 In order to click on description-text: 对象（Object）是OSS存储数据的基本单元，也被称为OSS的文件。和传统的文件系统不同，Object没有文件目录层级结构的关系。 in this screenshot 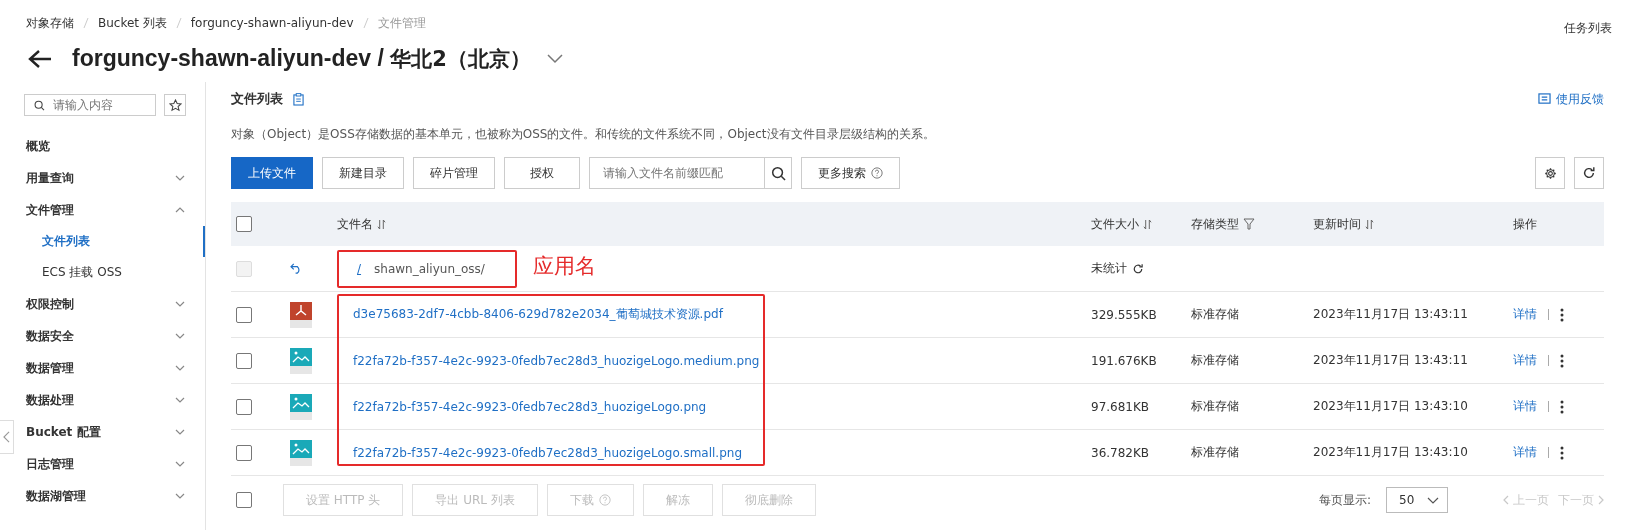, I will do `click(583, 134)`.